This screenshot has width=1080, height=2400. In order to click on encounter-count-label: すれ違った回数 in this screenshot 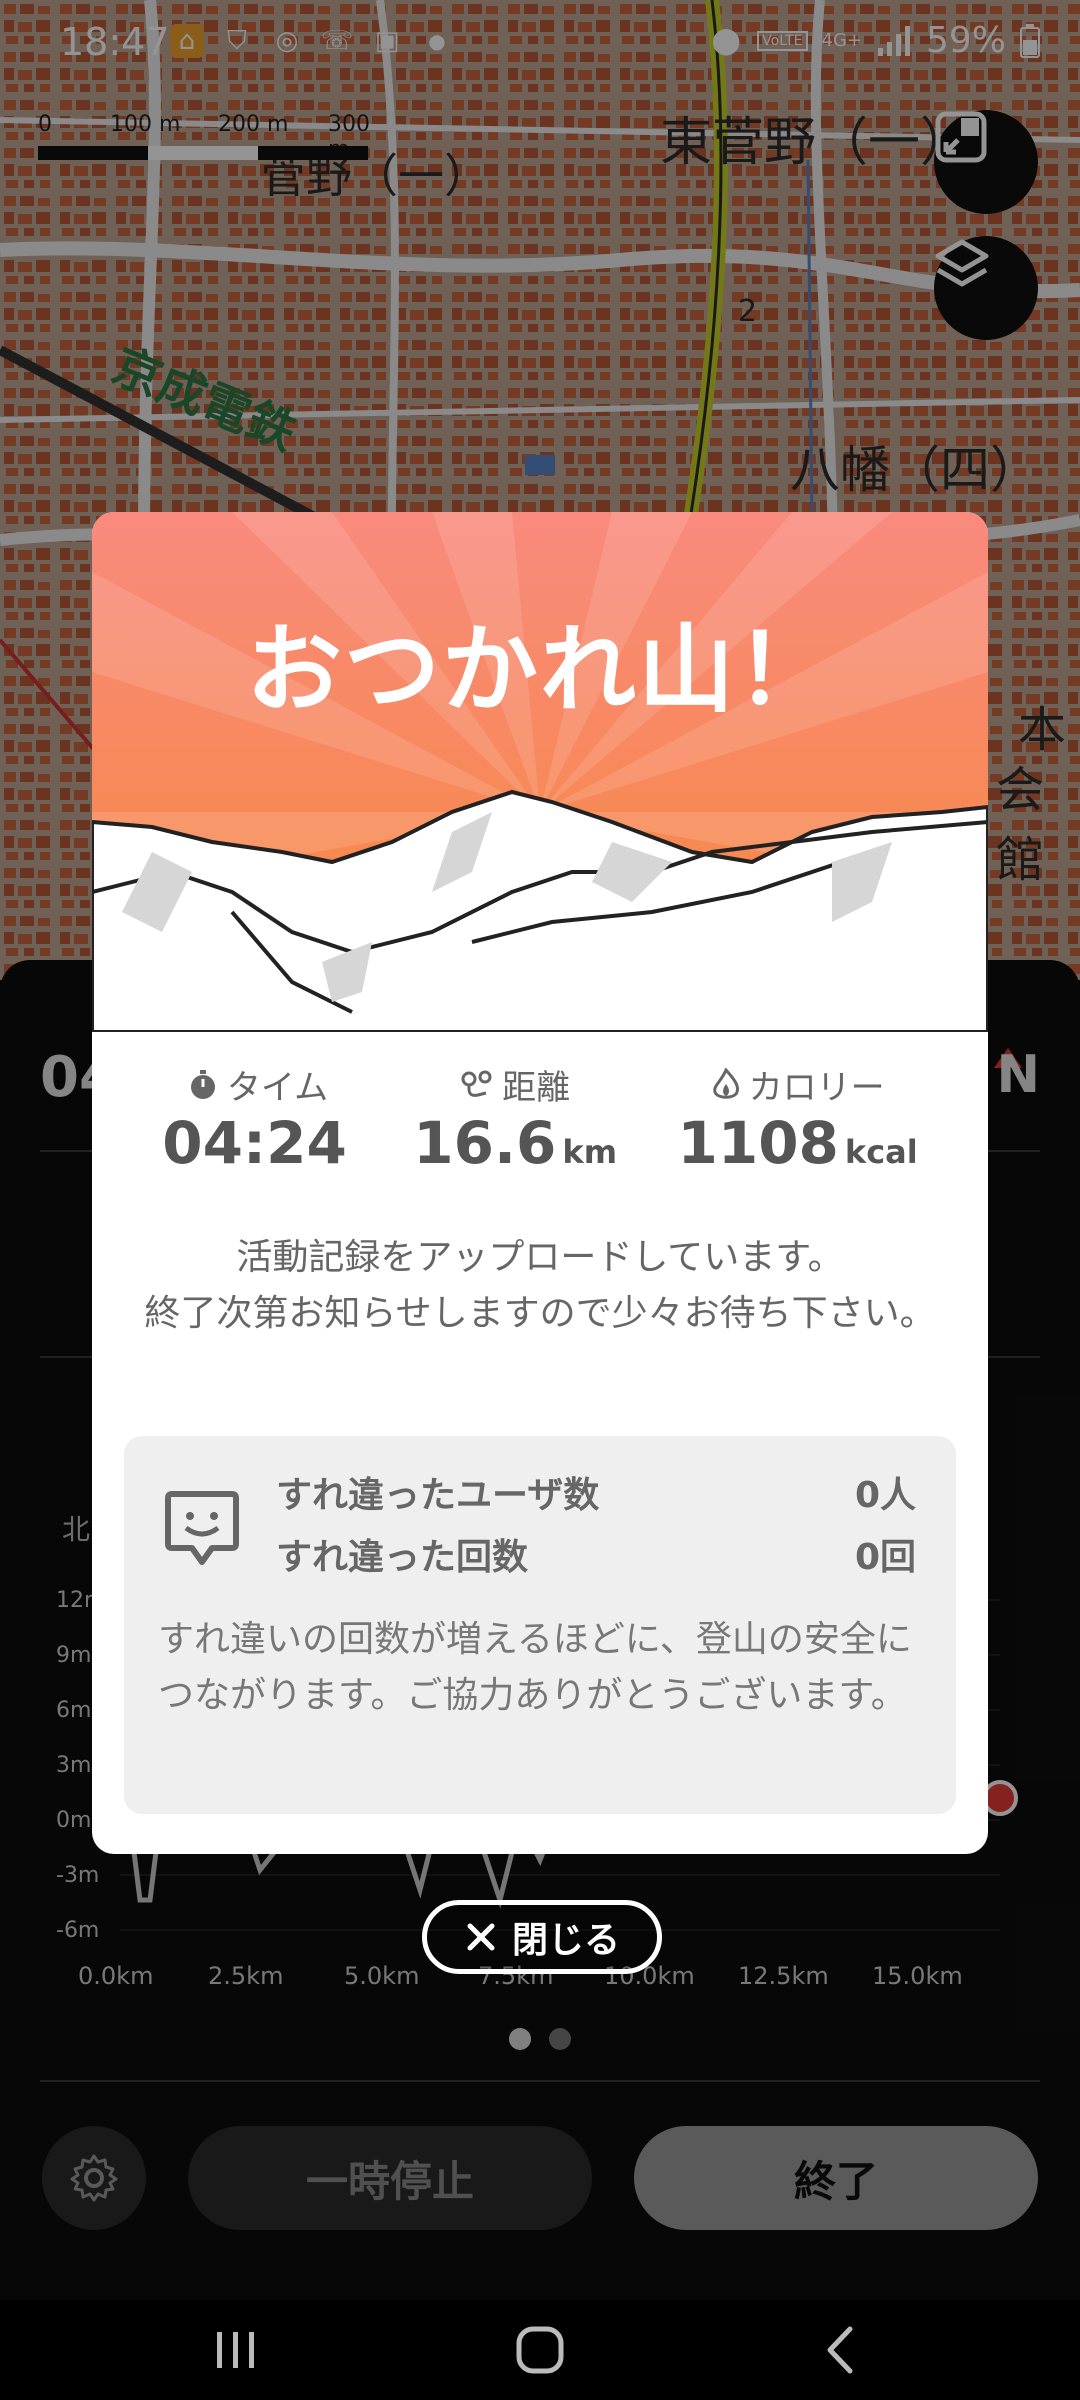, I will do `click(402, 1557)`.